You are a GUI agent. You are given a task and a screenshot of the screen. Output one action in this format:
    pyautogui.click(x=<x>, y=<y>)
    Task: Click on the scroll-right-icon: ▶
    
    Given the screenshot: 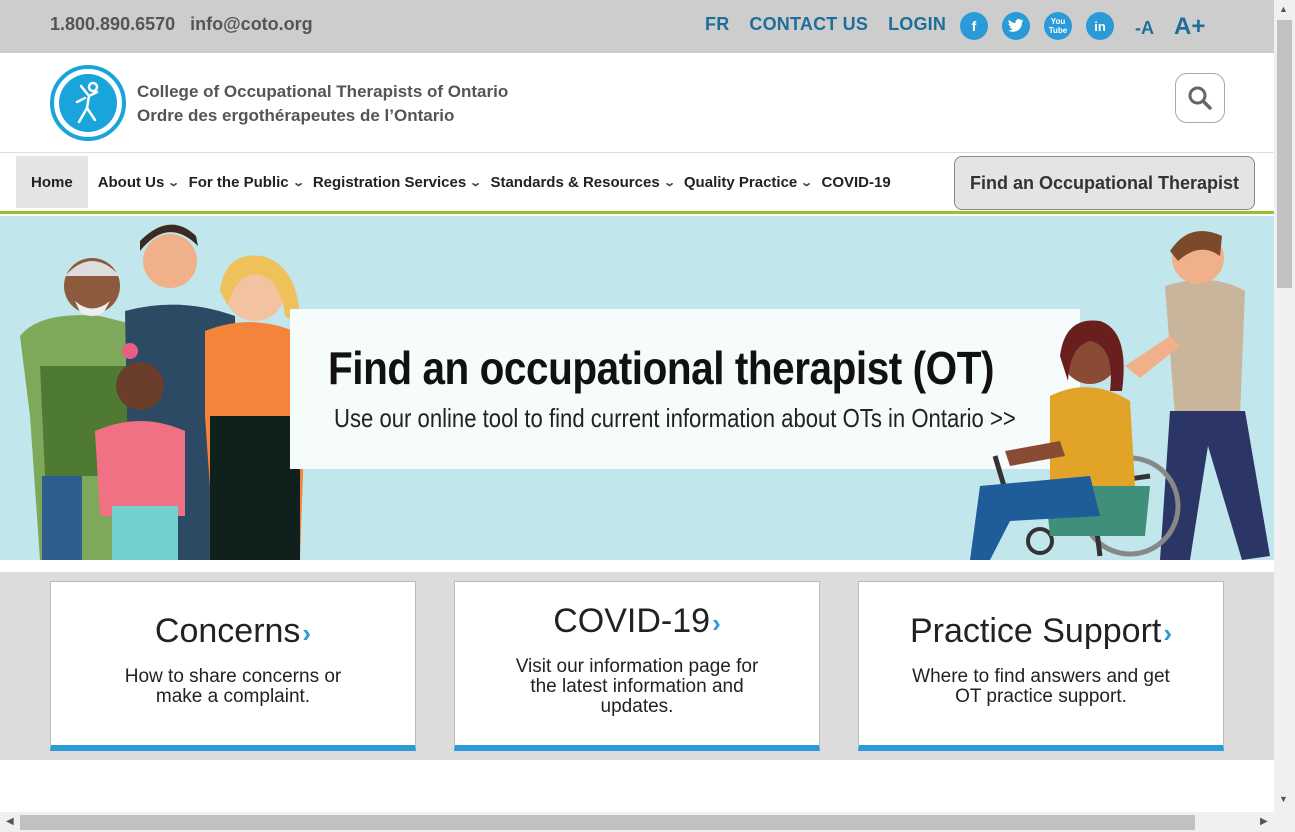 What is the action you would take?
    pyautogui.click(x=1264, y=821)
    